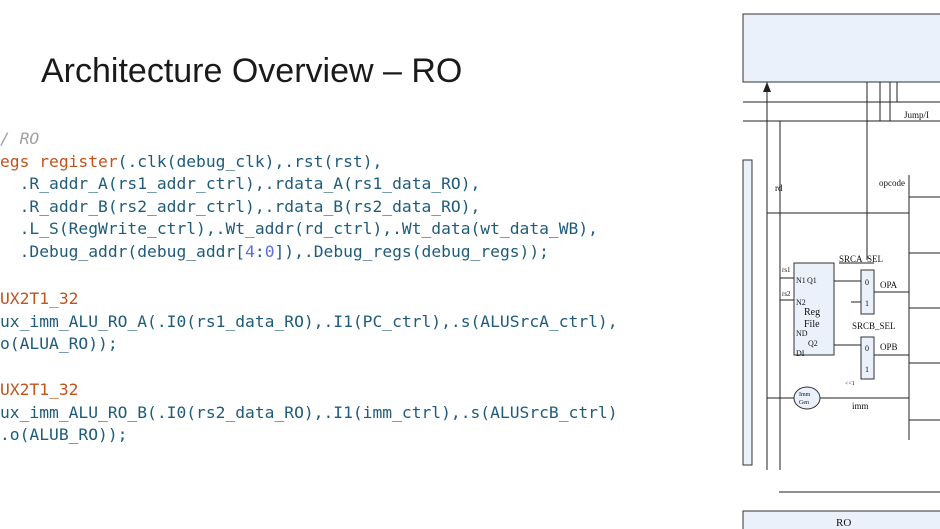 This screenshot has height=529, width=940. Describe the element at coordinates (867, 303) in the screenshot. I see `mux-a-1: 1` at that location.